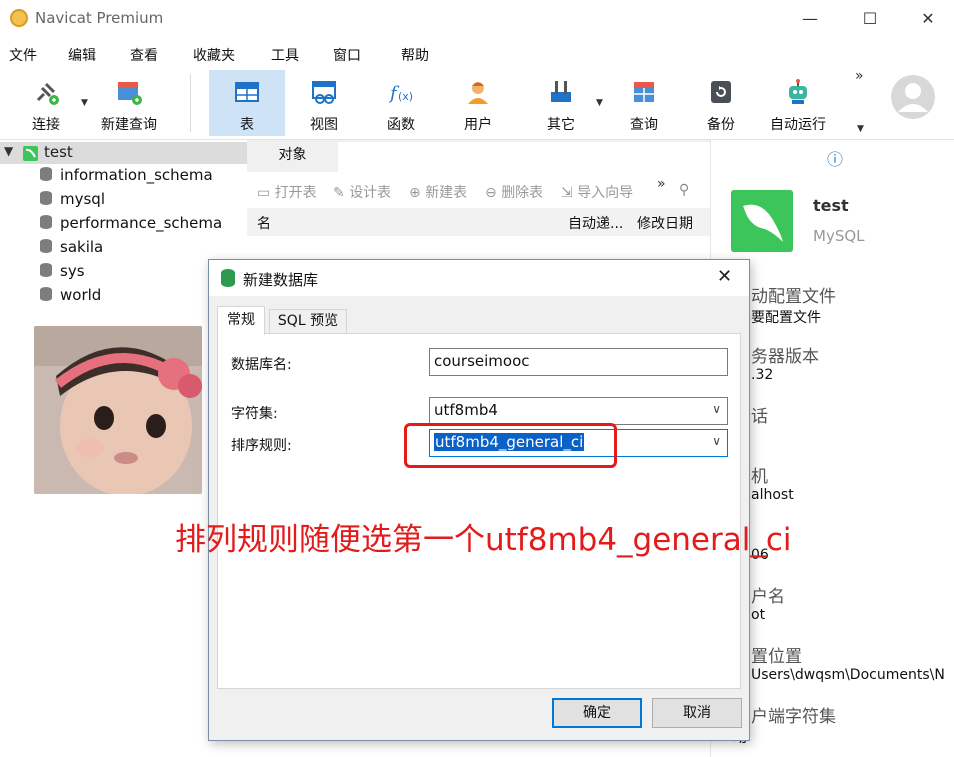 This screenshot has height=757, width=954. What do you see at coordinates (324, 92) in the screenshot?
I see `view-icon` at bounding box center [324, 92].